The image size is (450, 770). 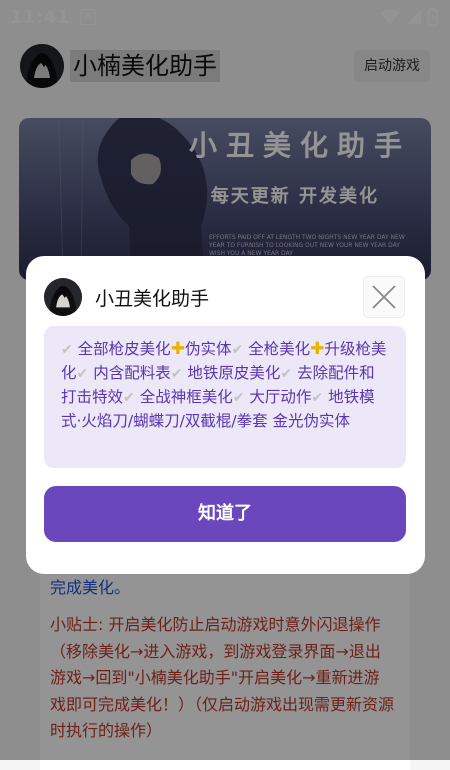 I want to click on feature-item: 全枪美化, so click(x=279, y=349).